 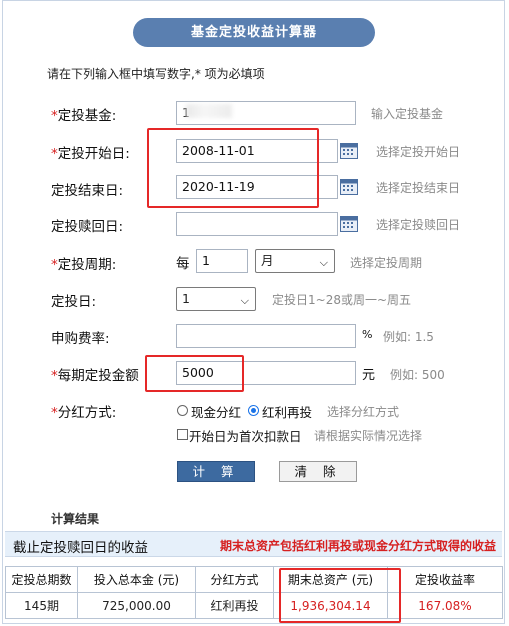 What do you see at coordinates (266, 336) in the screenshot?
I see `fee-input` at bounding box center [266, 336].